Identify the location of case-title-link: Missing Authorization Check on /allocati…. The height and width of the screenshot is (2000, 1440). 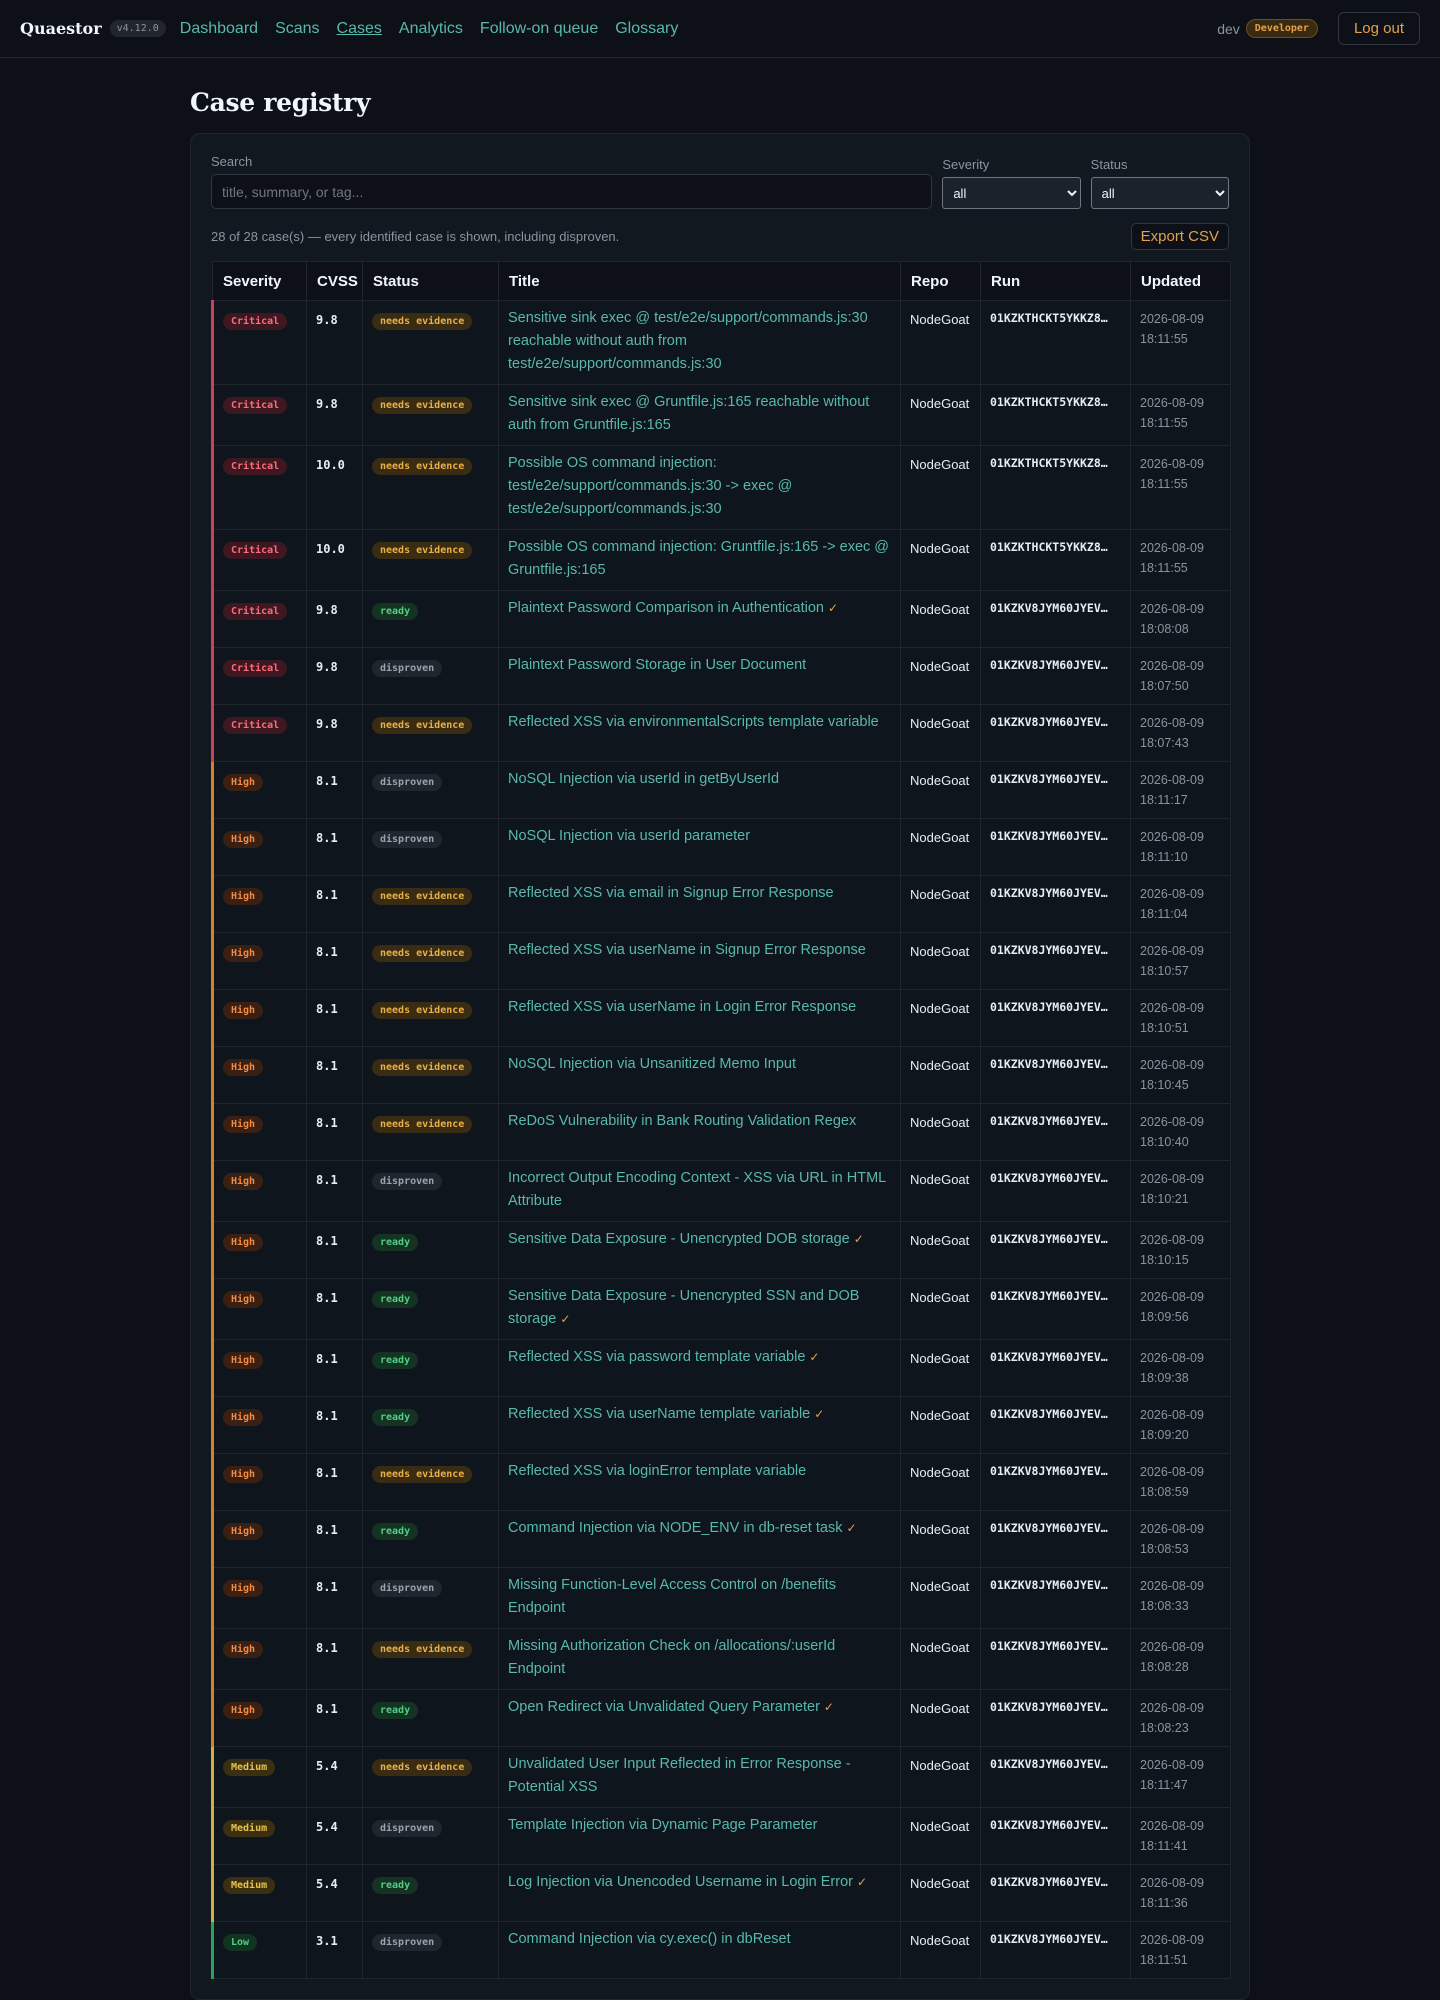
(699, 1658).